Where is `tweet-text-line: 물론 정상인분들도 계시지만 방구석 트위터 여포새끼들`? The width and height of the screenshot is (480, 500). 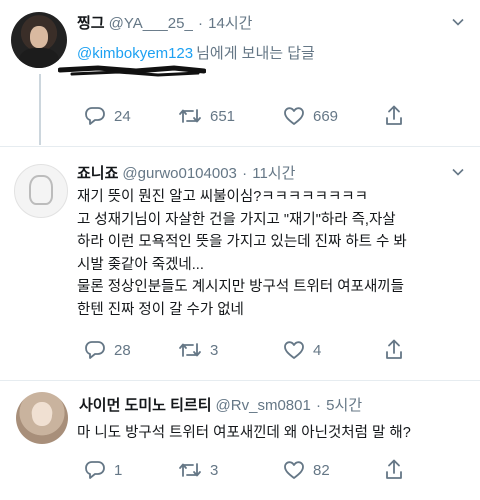 tweet-text-line: 물론 정상인분들도 계시지만 방구석 트위터 여포새끼들 is located at coordinates (240, 287).